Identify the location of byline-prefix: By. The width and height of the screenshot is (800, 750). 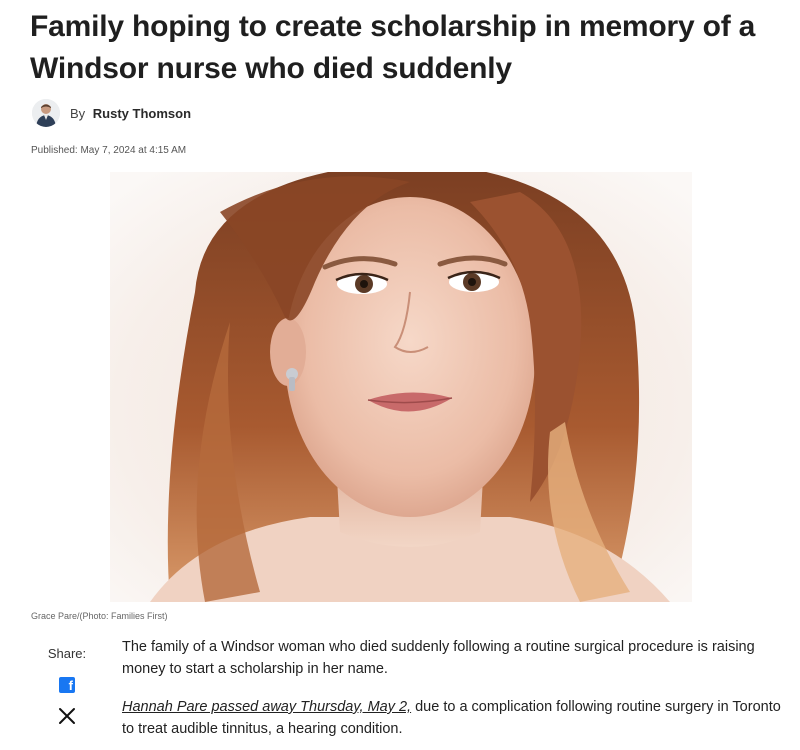
(78, 113).